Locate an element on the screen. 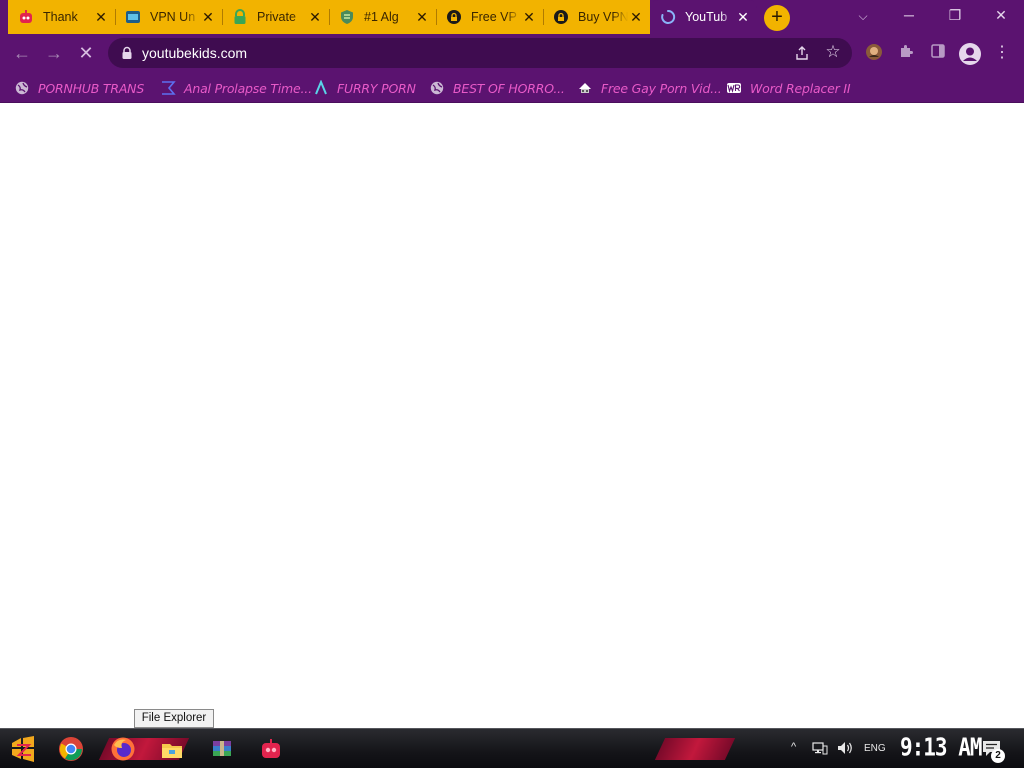 The image size is (1024, 768). tab-search-icon: ⌵ is located at coordinates (863, 16).